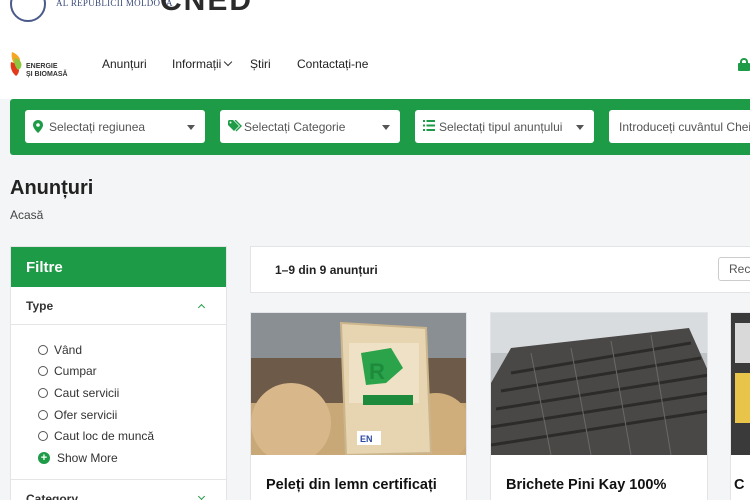 Image resolution: width=750 pixels, height=500 pixels. I want to click on map-marker-icon, so click(38, 126).